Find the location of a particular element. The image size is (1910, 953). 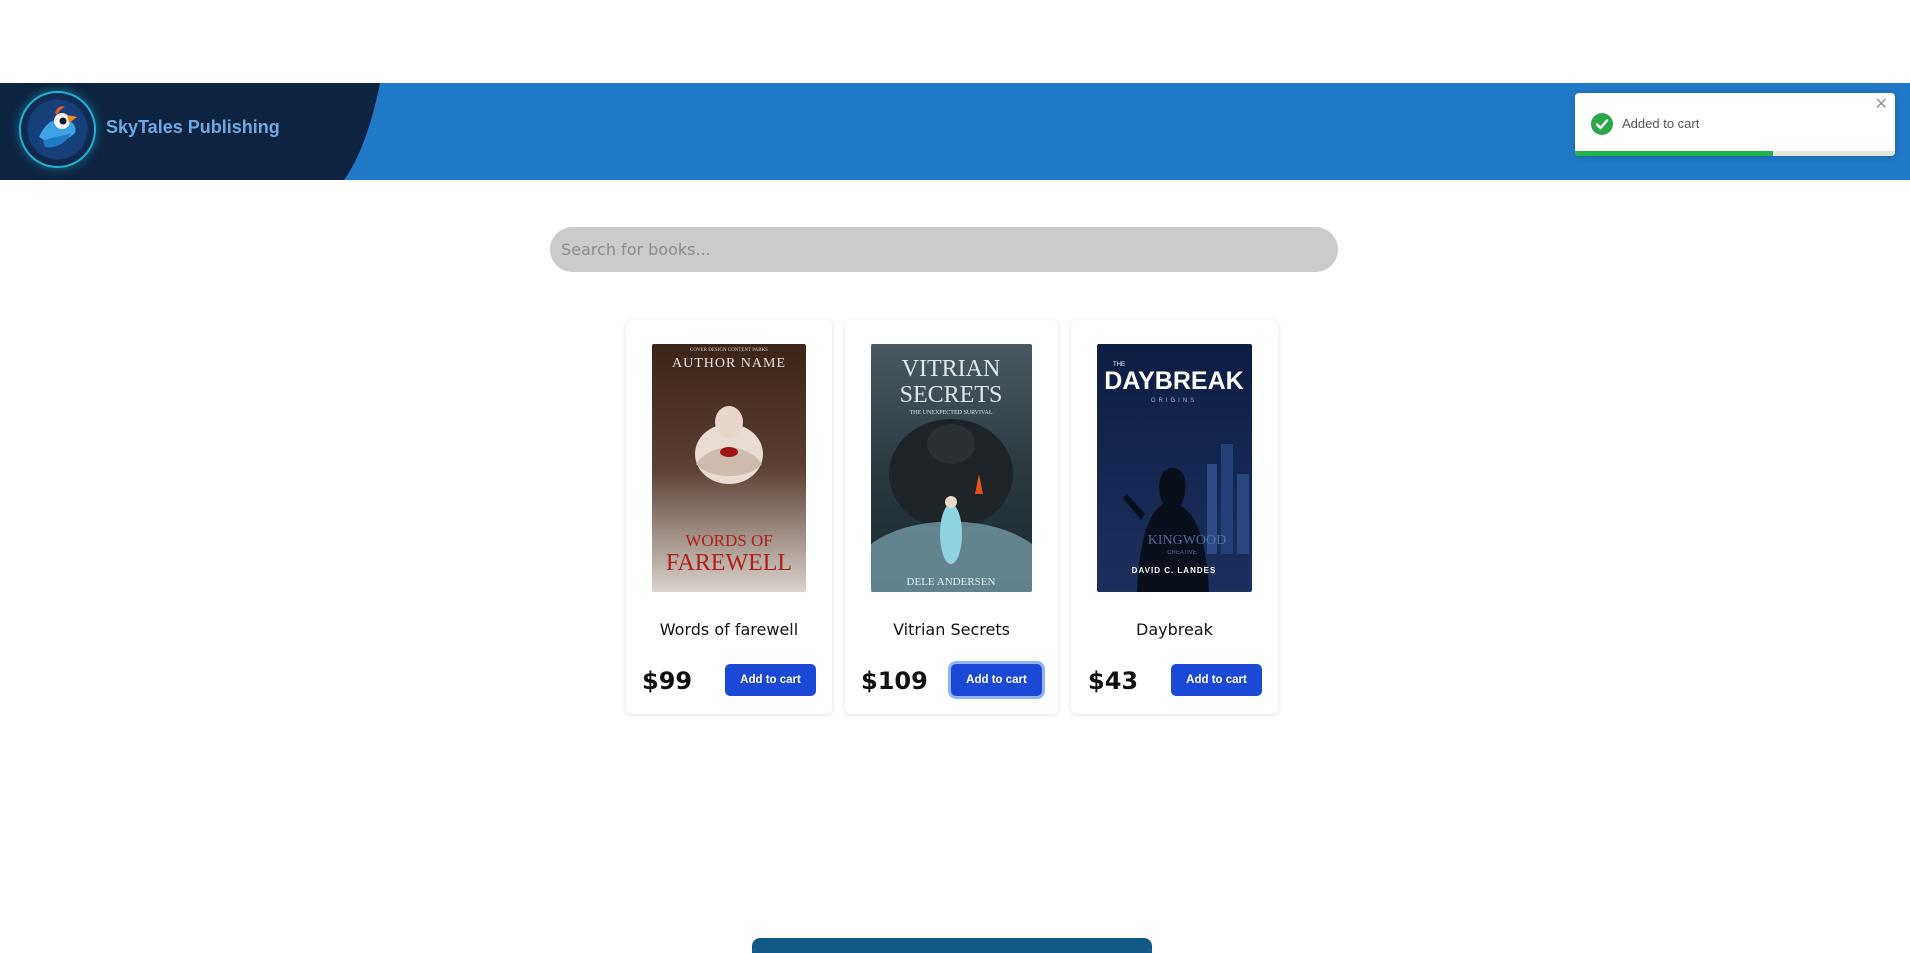

check-circle-icon is located at coordinates (1602, 124).